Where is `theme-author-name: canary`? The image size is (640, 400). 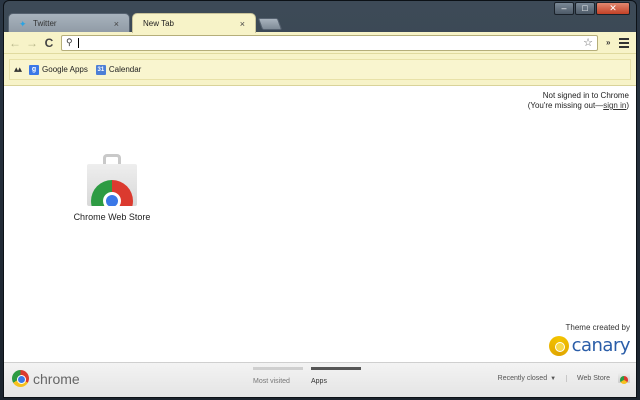
theme-author-name: canary is located at coordinates (601, 345).